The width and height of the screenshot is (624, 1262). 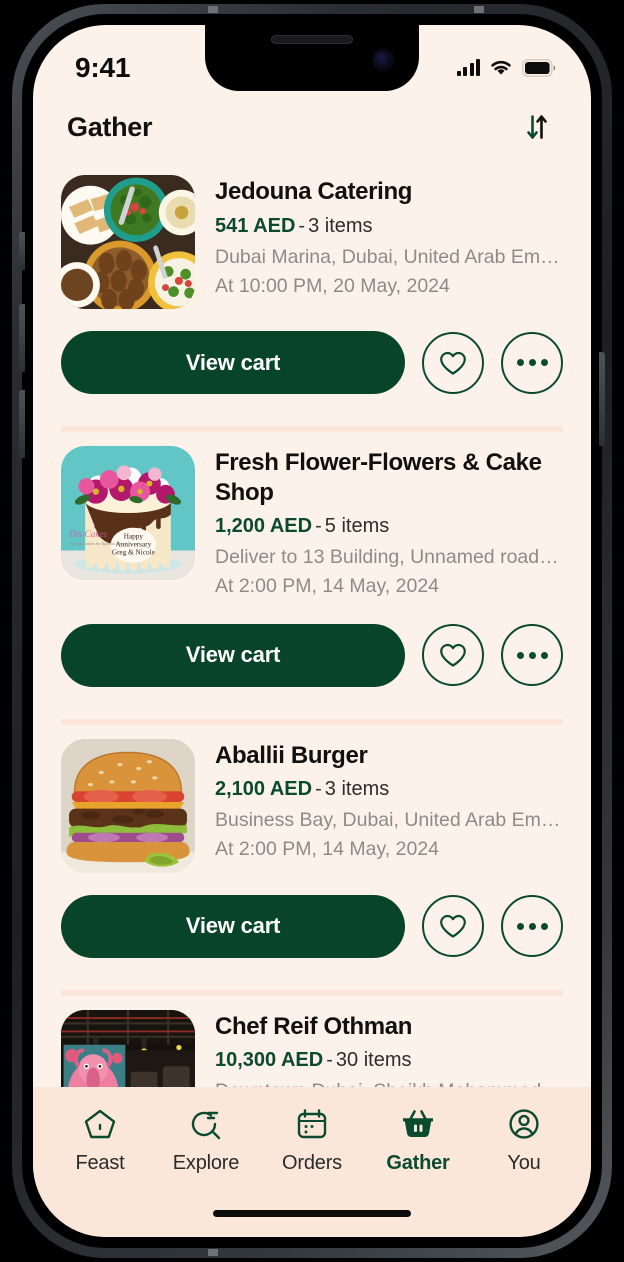 What do you see at coordinates (269, 1060) in the screenshot?
I see `cart-price: 10,300 AED` at bounding box center [269, 1060].